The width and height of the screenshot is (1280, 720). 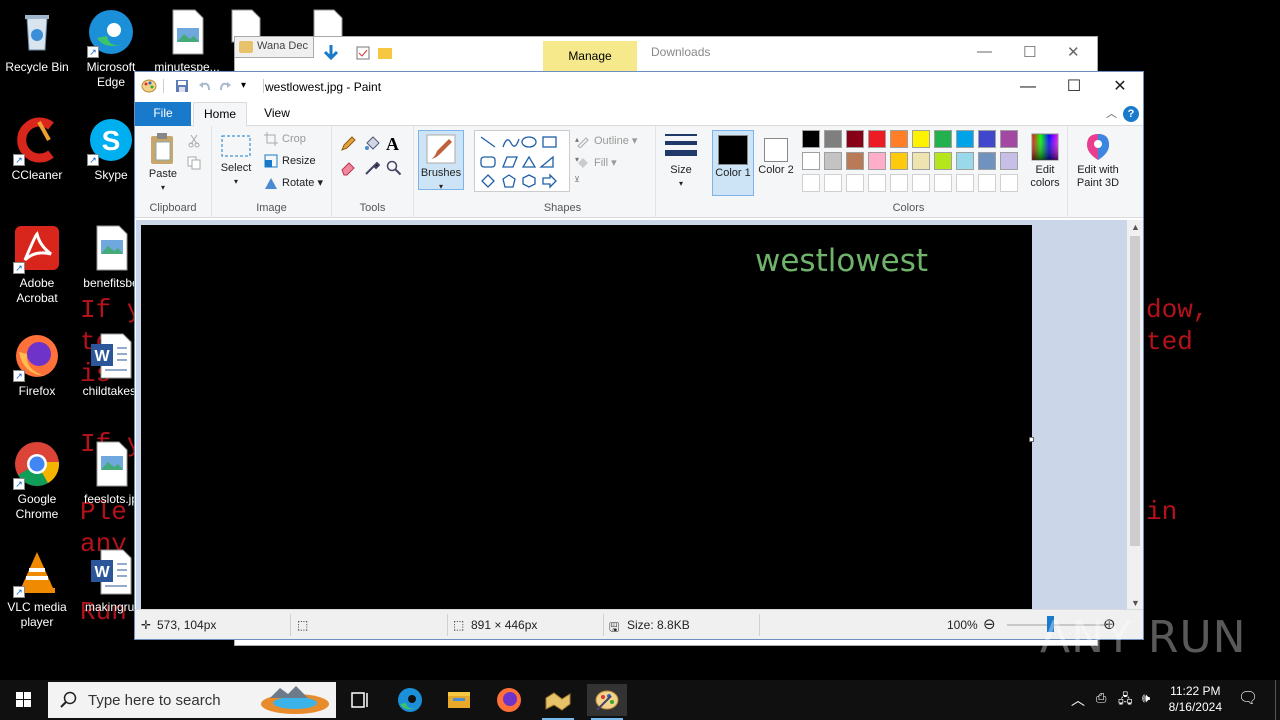 I want to click on select-button: Select ▾, so click(x=236, y=161).